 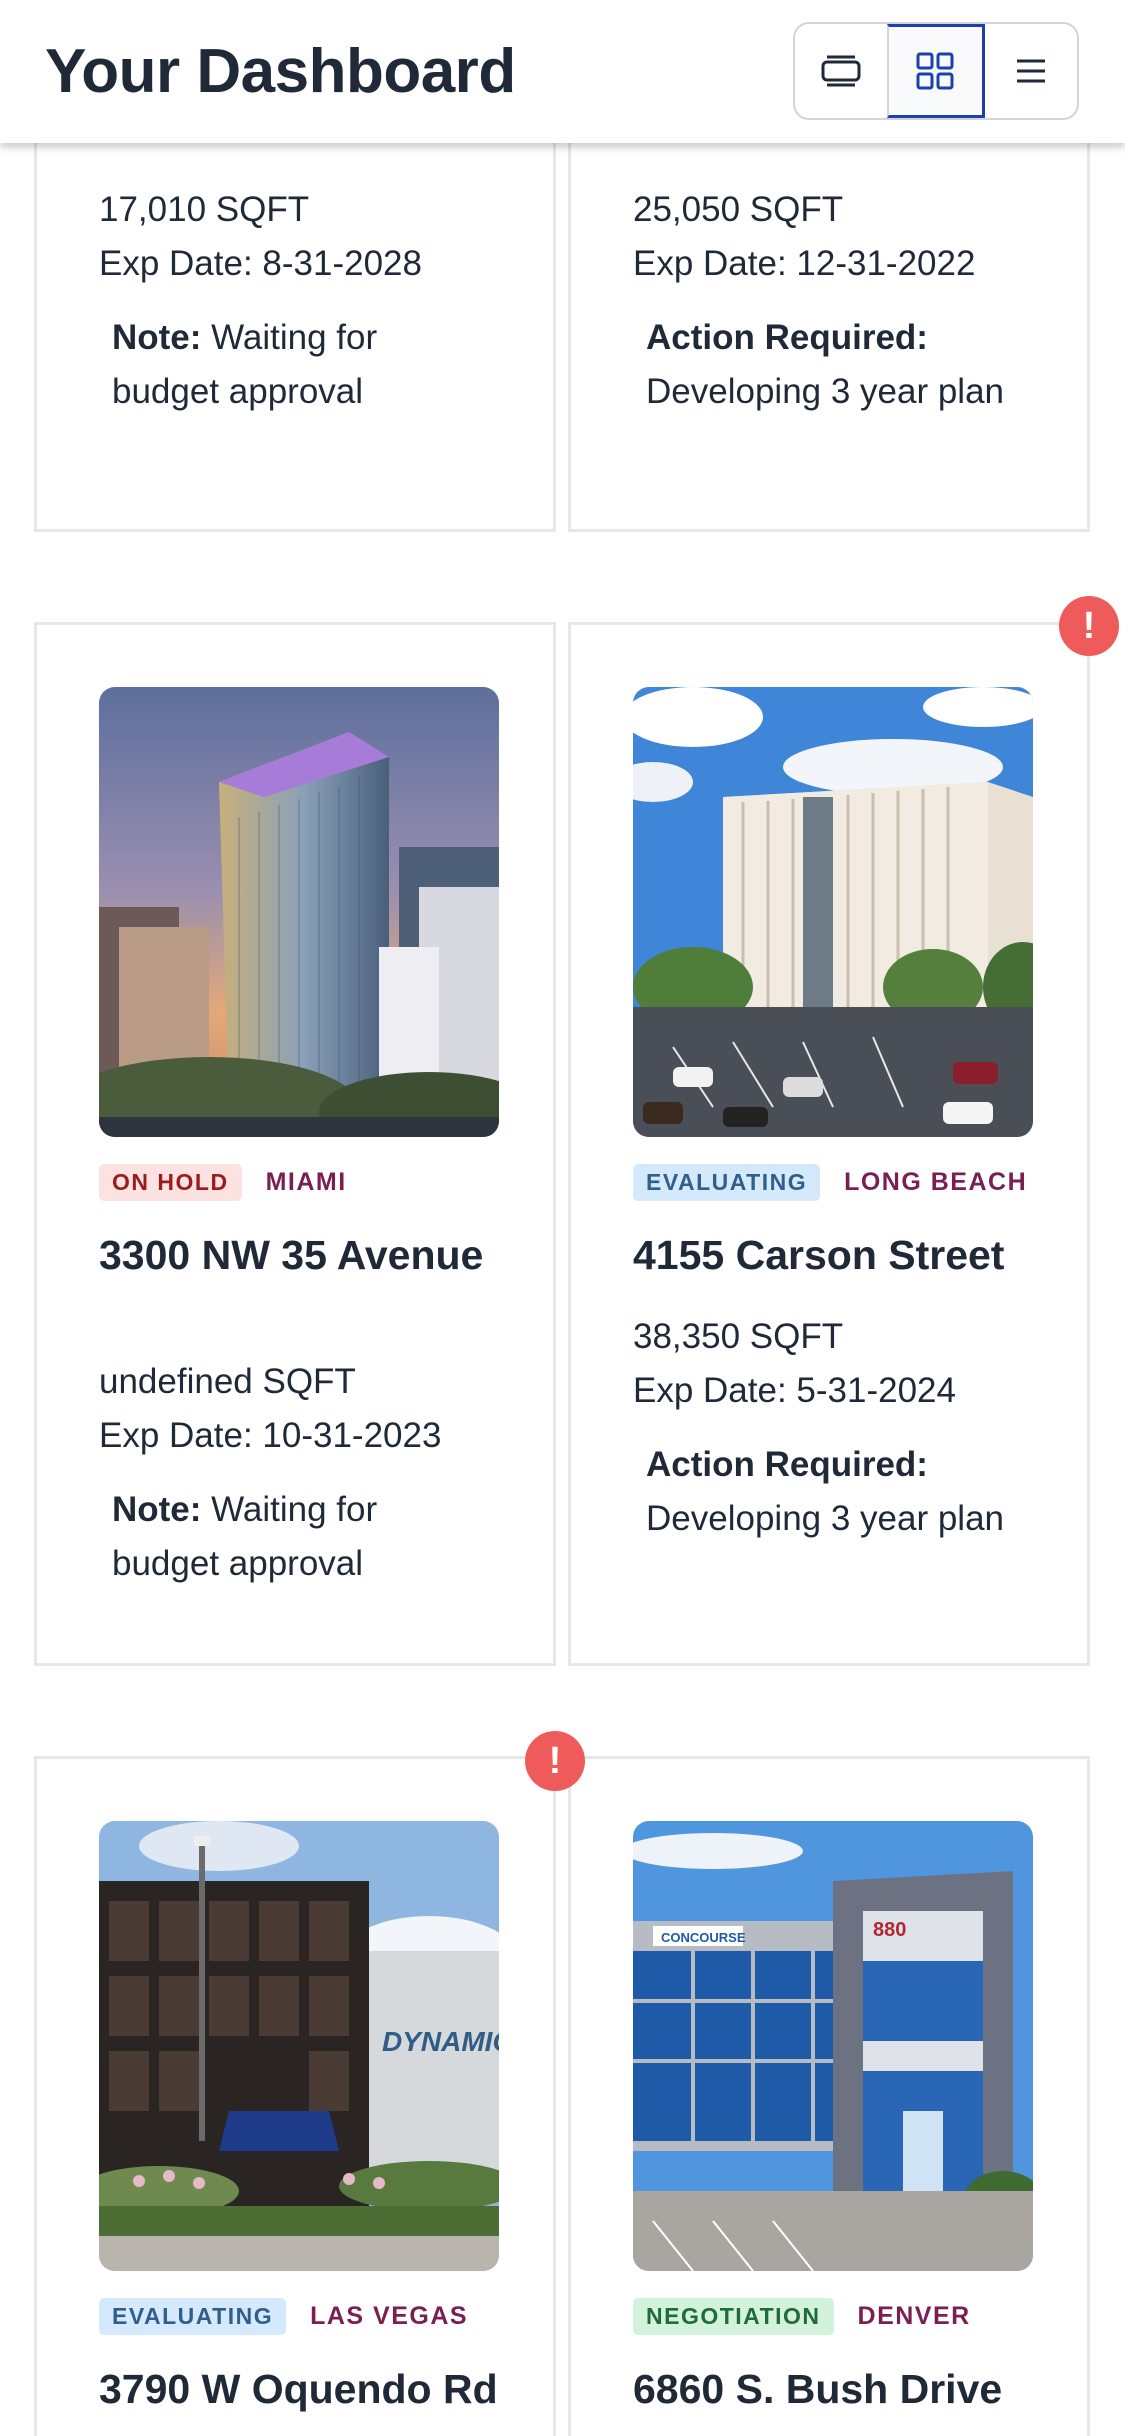 I want to click on property-photo: CONCOURSE 880, so click(x=833, y=2046).